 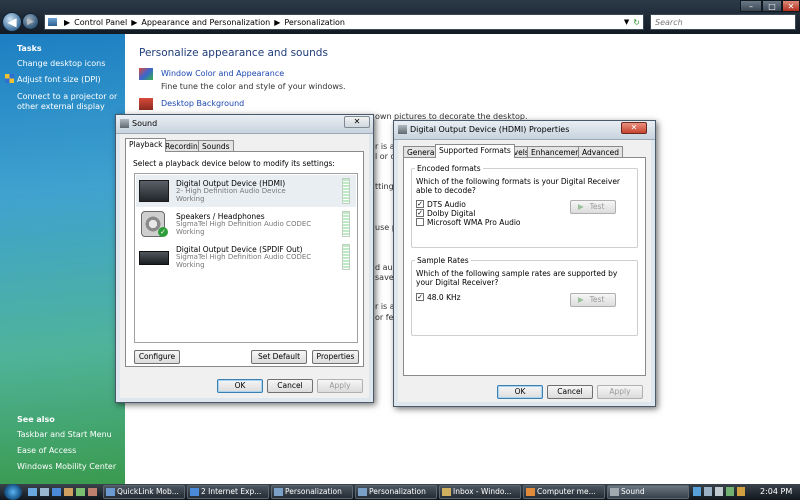 I want to click on browser-icon, so click(x=530, y=492).